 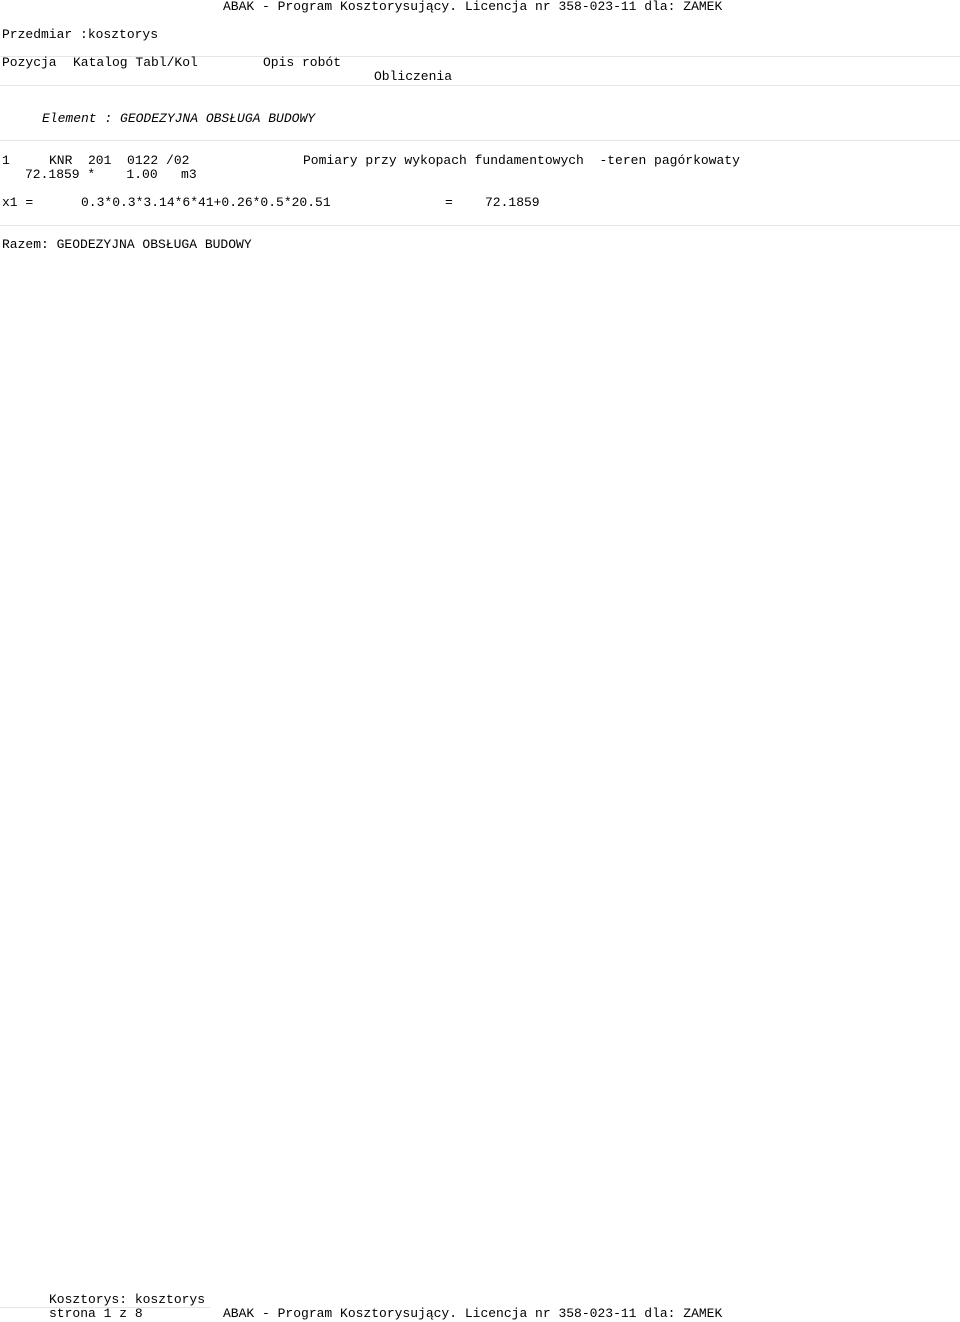 I want to click on calc-variable: x1 =, so click(x=18, y=202).